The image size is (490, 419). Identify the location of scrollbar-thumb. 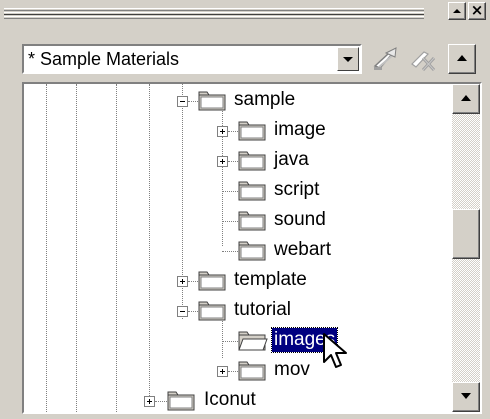
(466, 234).